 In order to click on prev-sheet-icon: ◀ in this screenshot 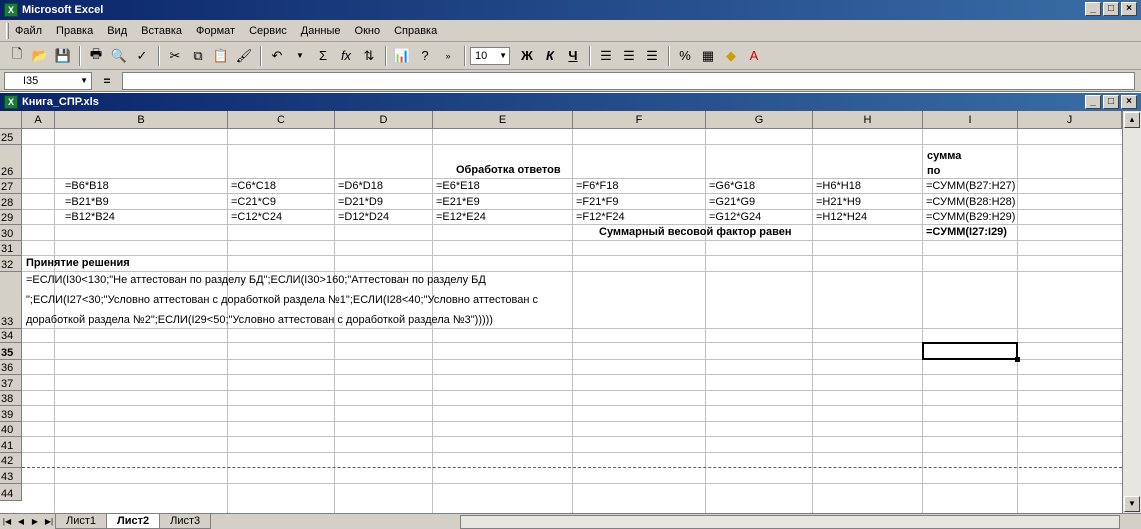, I will do `click(21, 522)`.